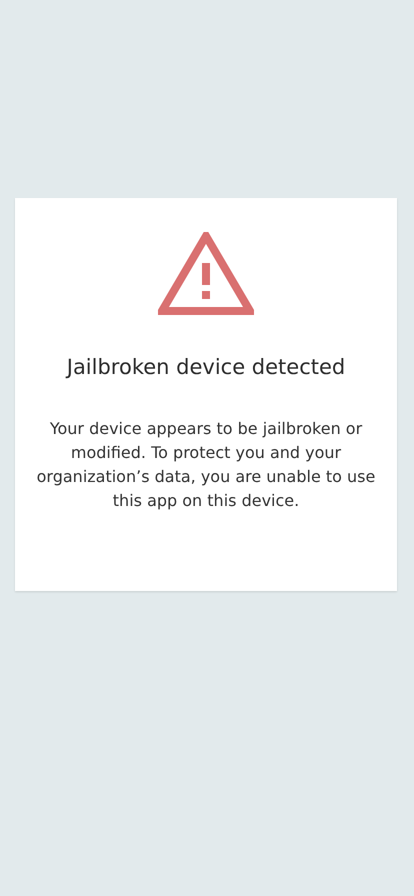  I want to click on alert-title: Jailbroken device detected, so click(206, 367).